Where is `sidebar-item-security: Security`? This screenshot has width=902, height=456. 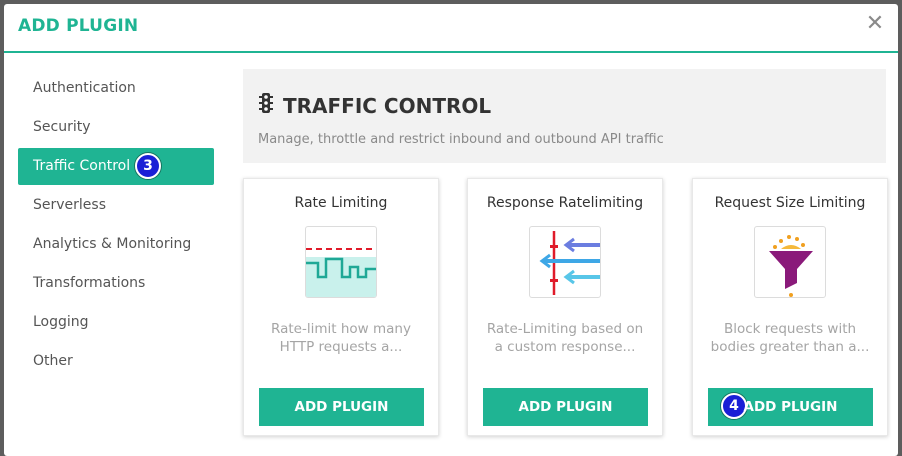
sidebar-item-security: Security is located at coordinates (116, 127).